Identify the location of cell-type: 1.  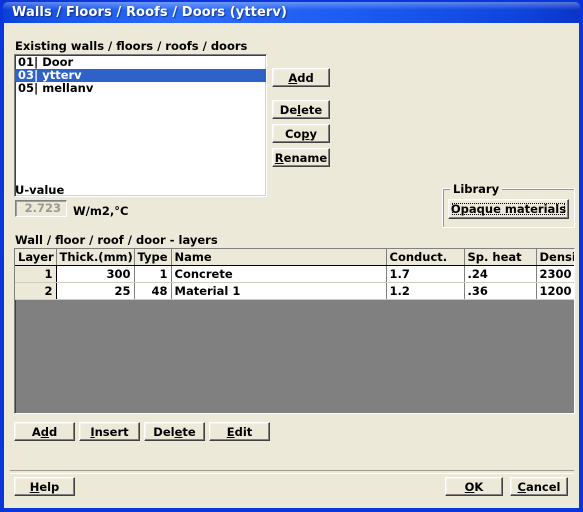
(153, 274).